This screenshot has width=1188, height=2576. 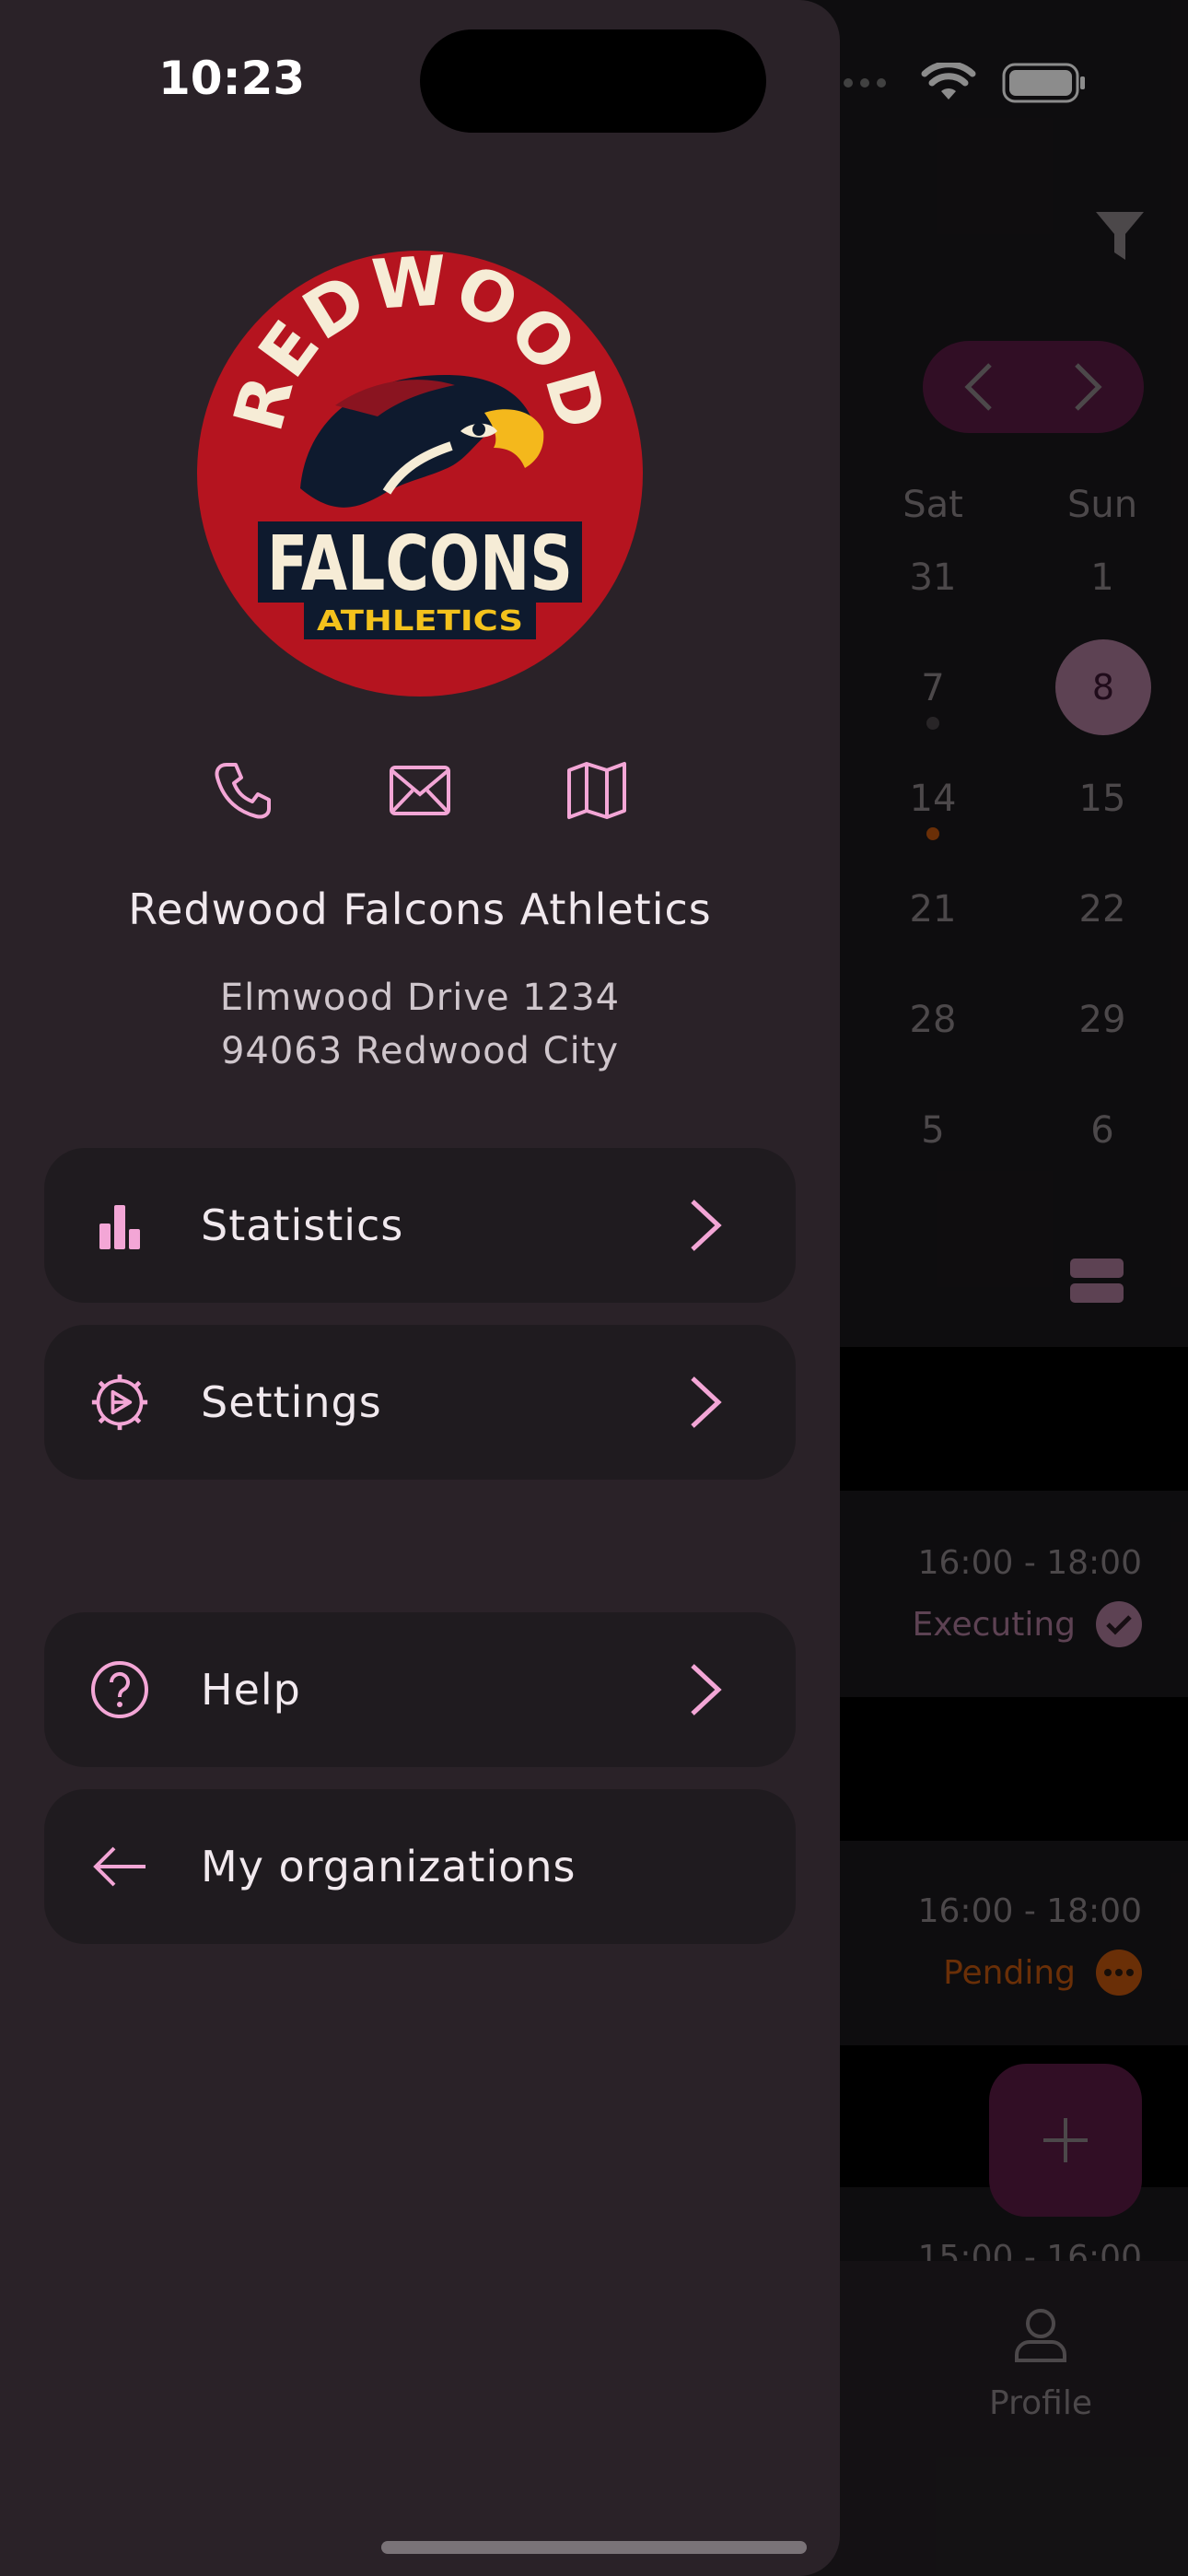 What do you see at coordinates (1040, 2335) in the screenshot?
I see `person-icon` at bounding box center [1040, 2335].